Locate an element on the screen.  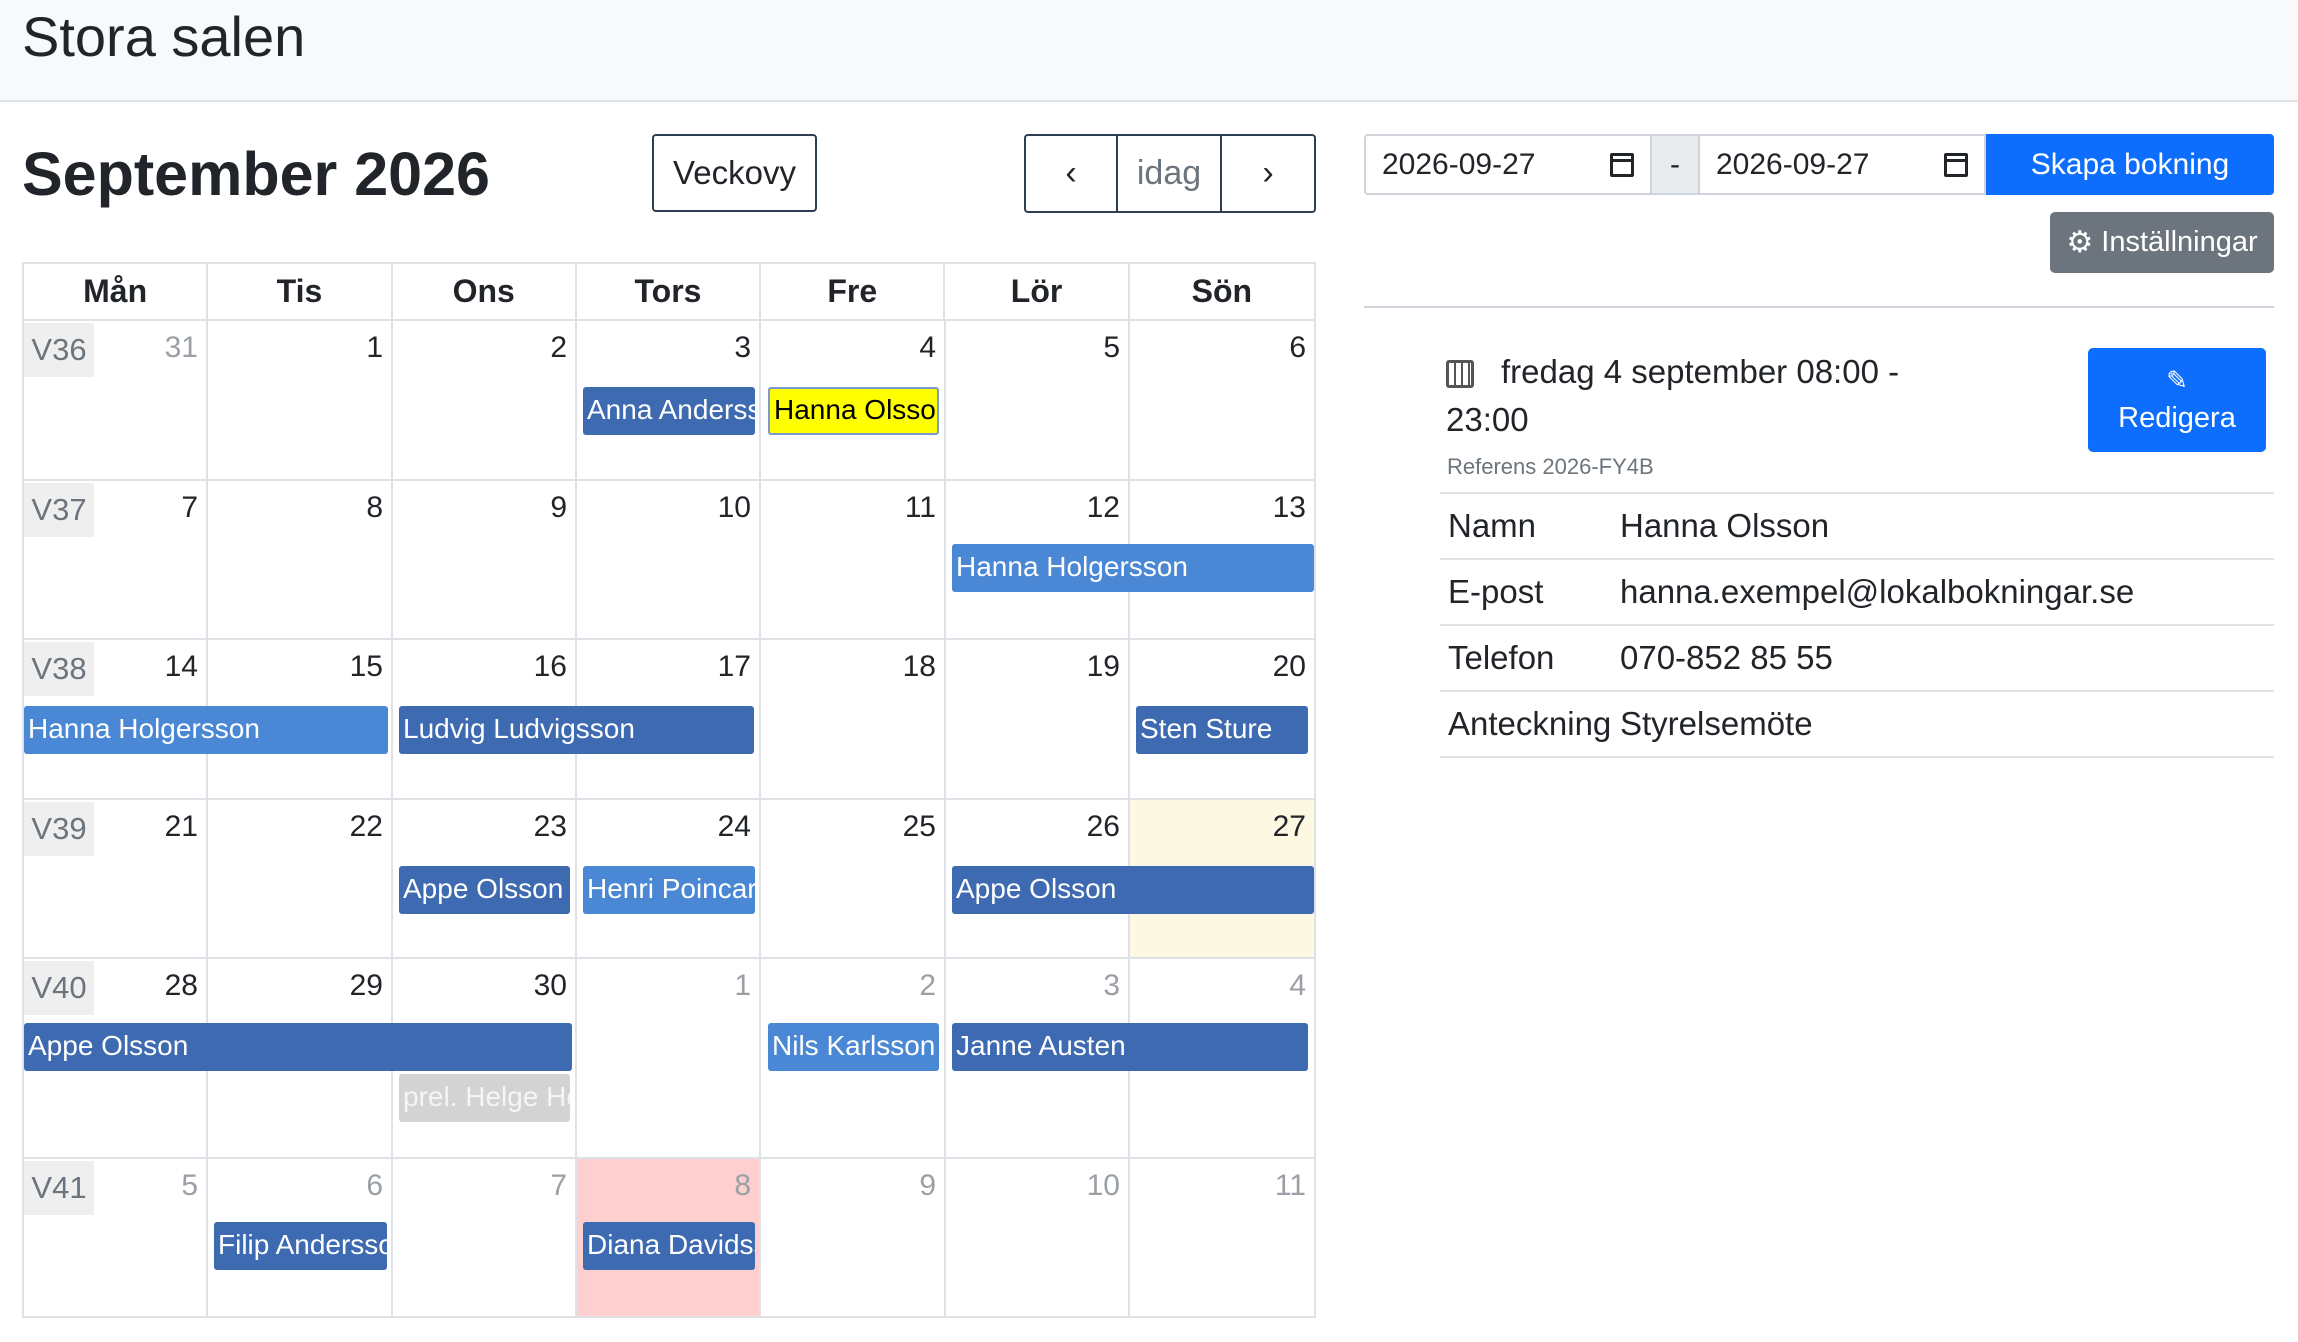
booking-date-time: fredag 4 september 08:00 - 23:00 is located at coordinates (1673, 395).